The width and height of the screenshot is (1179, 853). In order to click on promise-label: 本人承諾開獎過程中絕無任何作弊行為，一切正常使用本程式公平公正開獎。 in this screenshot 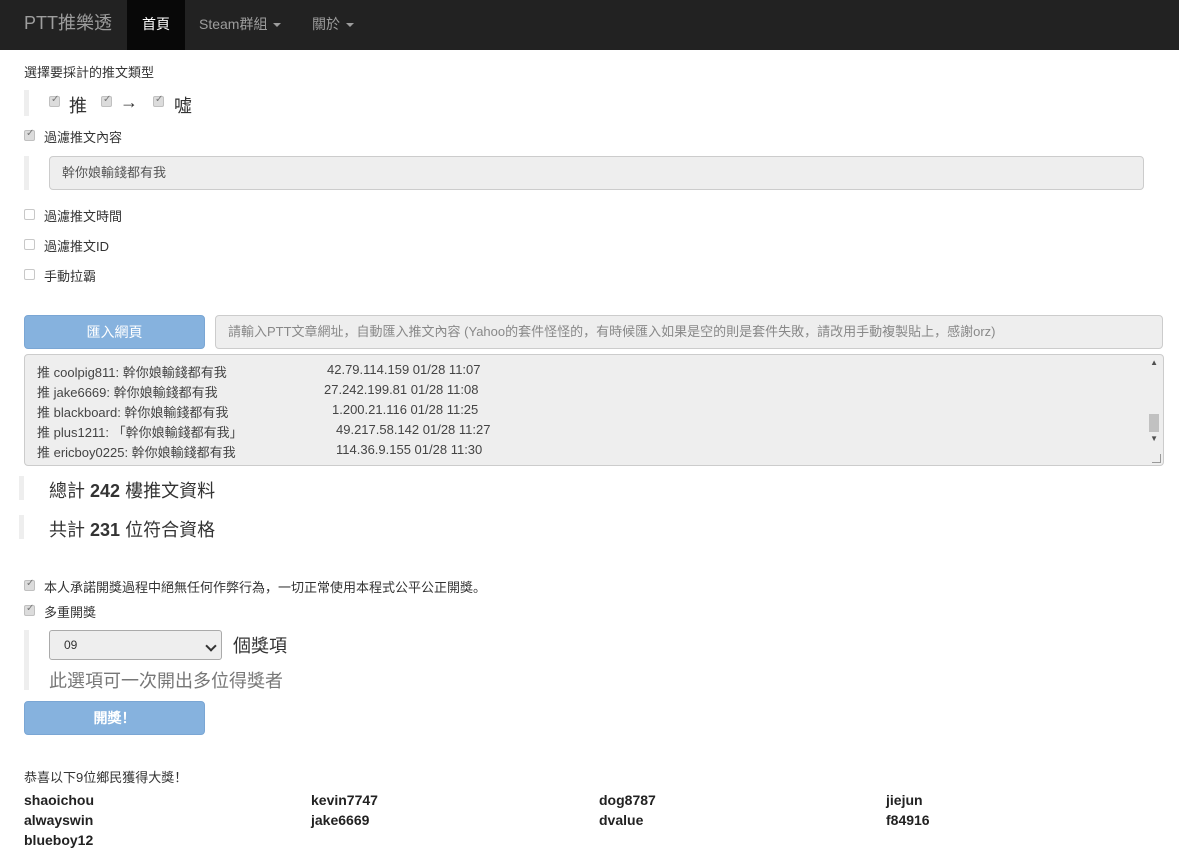, I will do `click(265, 587)`.